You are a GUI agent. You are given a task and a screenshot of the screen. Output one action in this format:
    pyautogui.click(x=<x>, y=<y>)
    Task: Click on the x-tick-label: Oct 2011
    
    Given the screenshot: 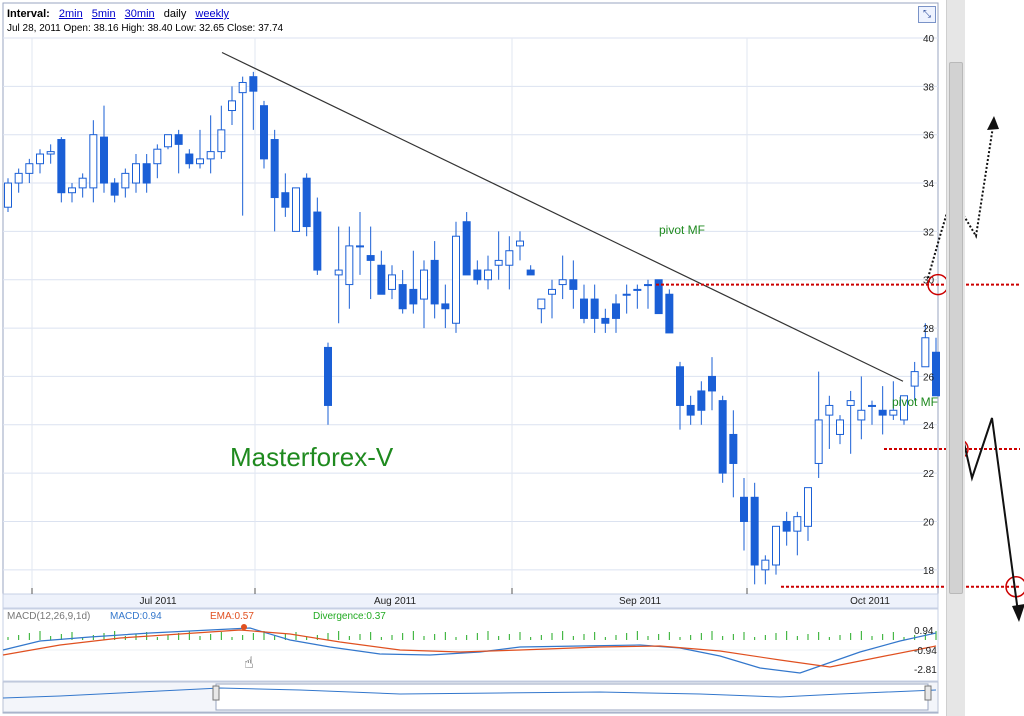 What is the action you would take?
    pyautogui.click(x=870, y=601)
    